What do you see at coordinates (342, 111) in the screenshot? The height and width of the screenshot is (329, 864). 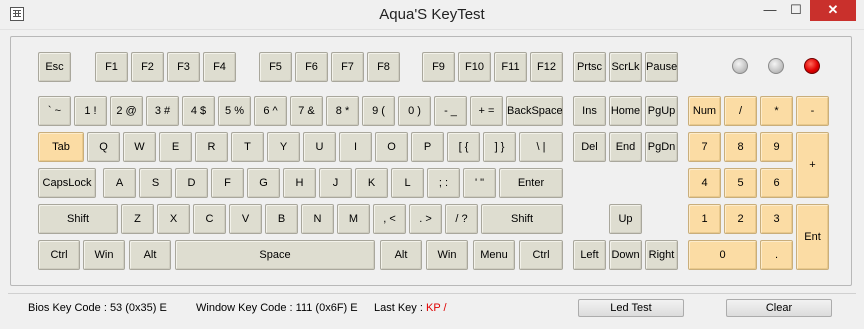 I see `key-8: 8 *` at bounding box center [342, 111].